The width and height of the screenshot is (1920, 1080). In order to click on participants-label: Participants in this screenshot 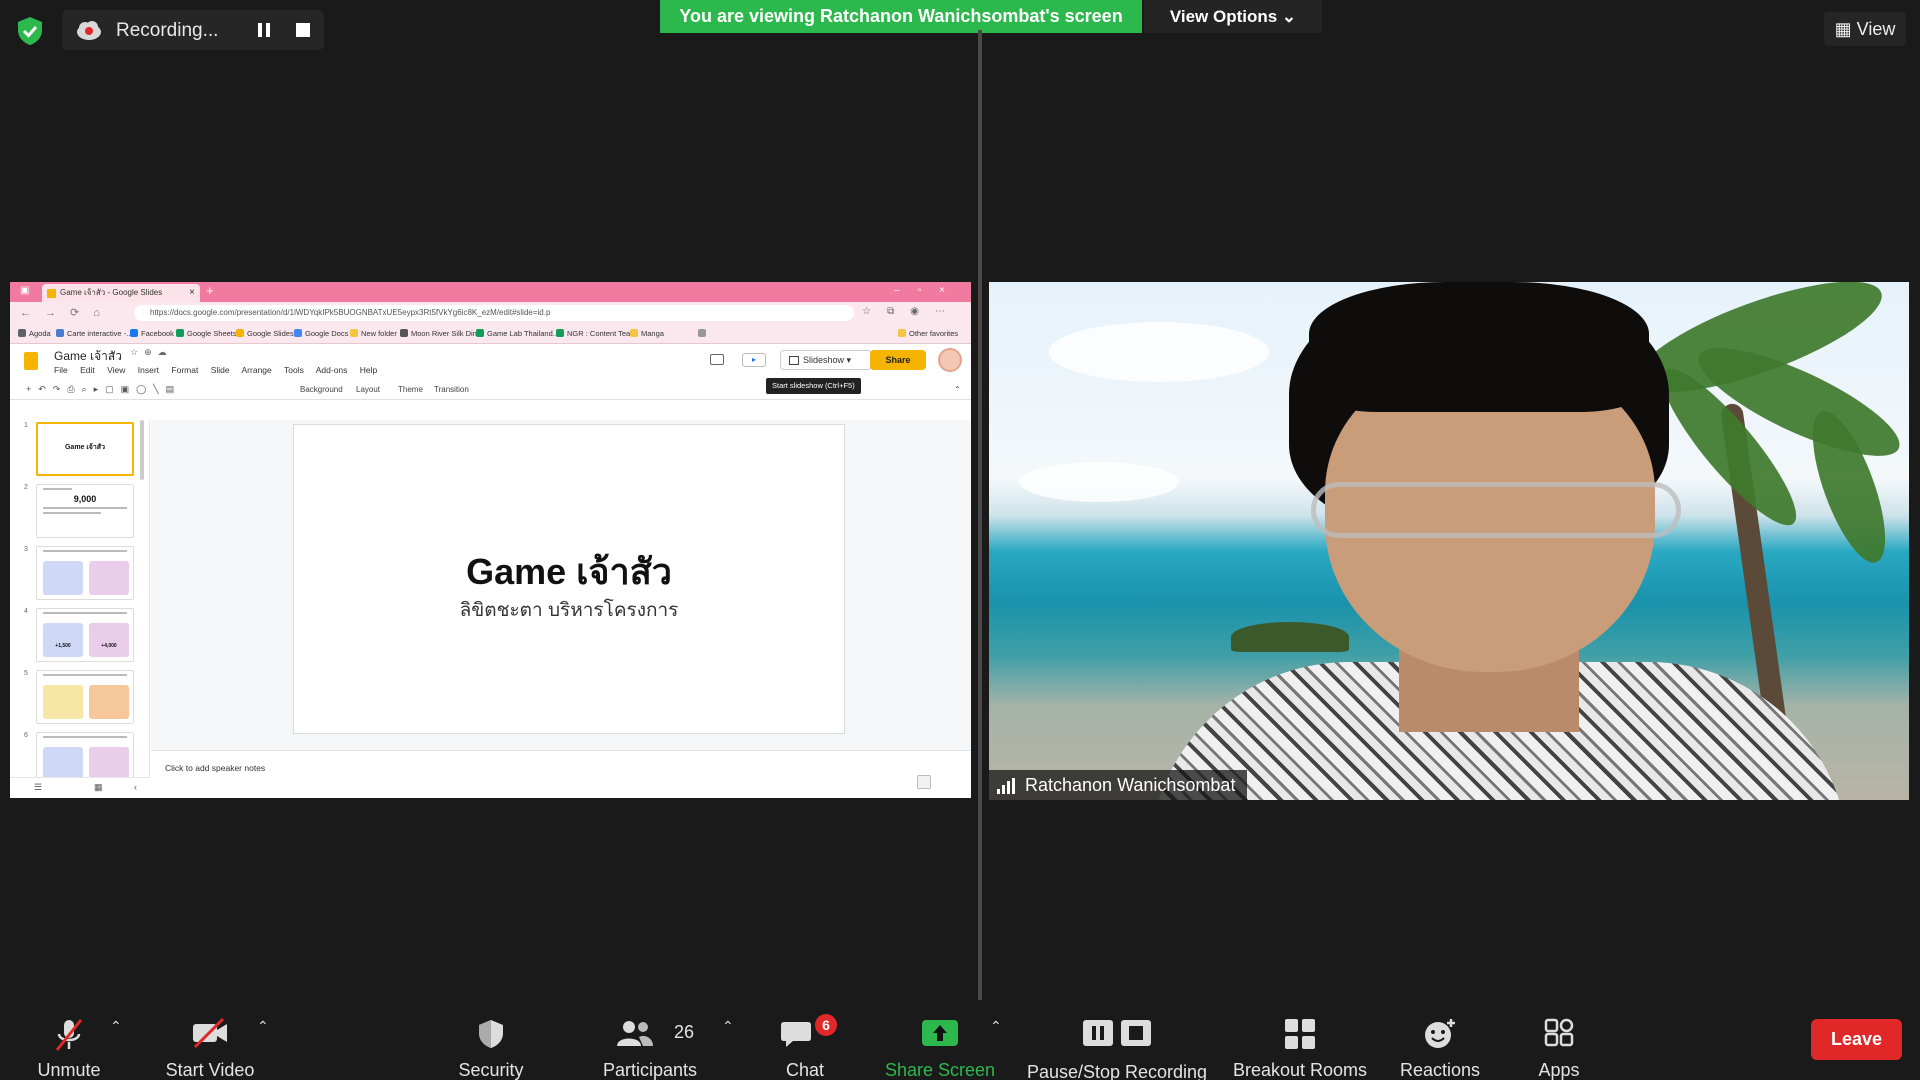, I will do `click(650, 1070)`.